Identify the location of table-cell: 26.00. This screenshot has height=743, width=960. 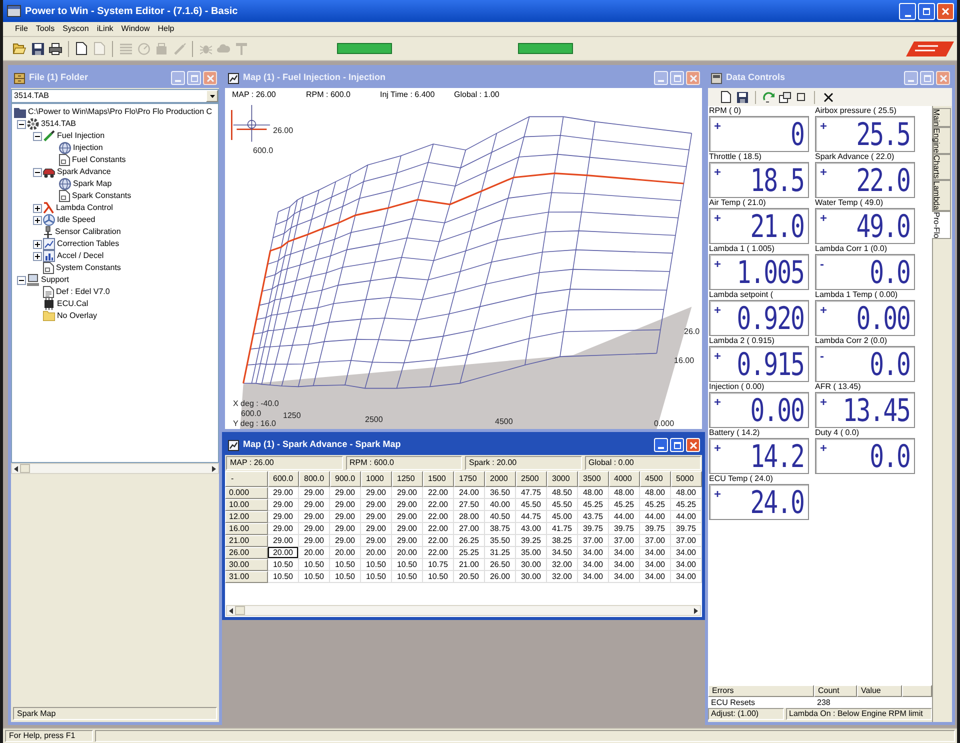
(500, 577).